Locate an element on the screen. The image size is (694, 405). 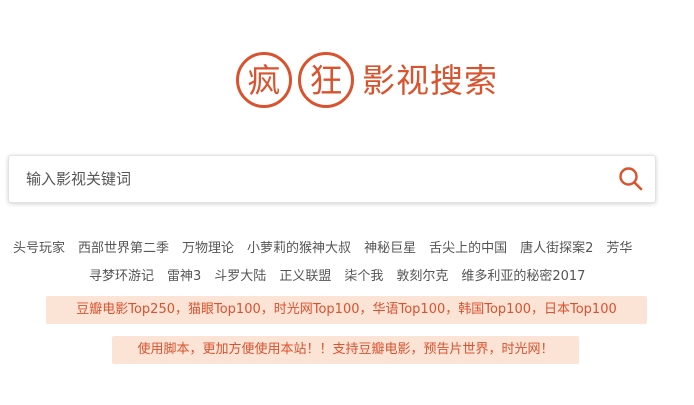
keyword-link: 维多利亚的秘密2017 is located at coordinates (523, 274).